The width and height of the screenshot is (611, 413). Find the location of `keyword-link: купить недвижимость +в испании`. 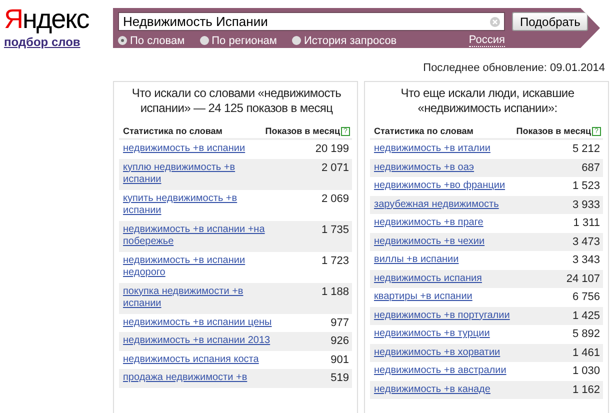

keyword-link: купить недвижимость +в испании is located at coordinates (198, 205).